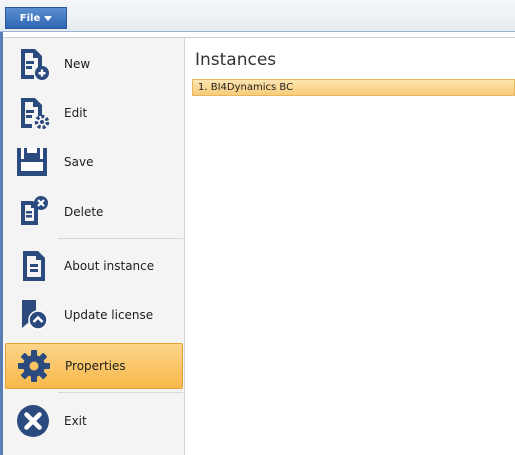 Image resolution: width=515 pixels, height=455 pixels. I want to click on menu-item-about-instance: About instance, so click(94, 266).